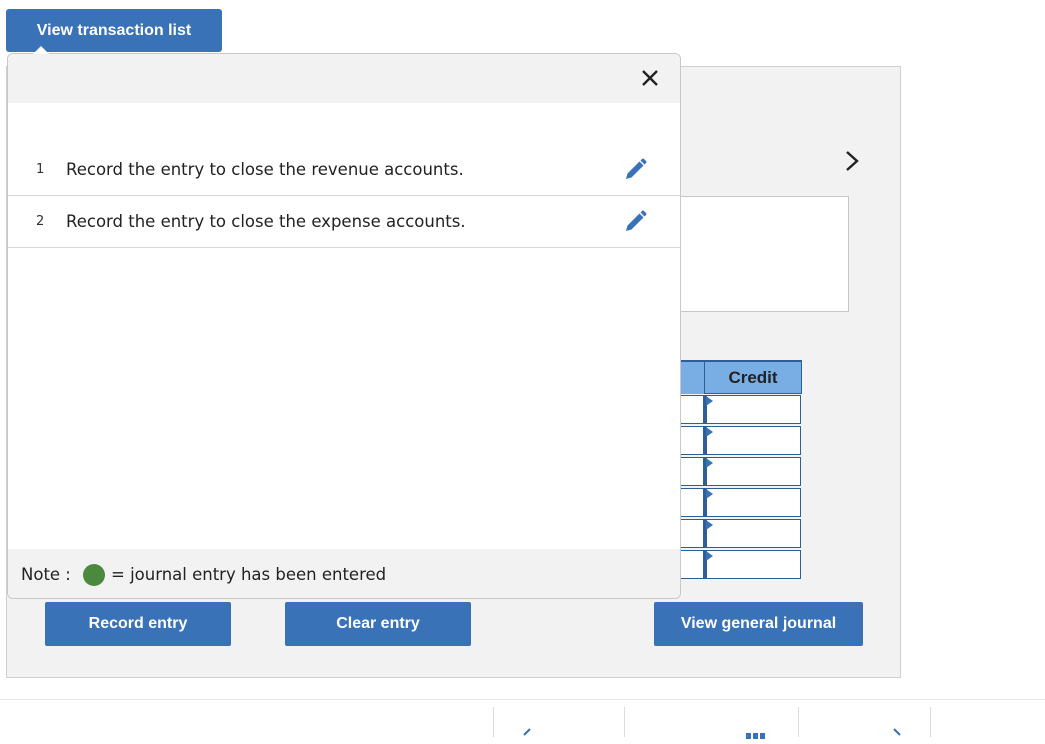 The width and height of the screenshot is (1045, 744). Describe the element at coordinates (40, 169) in the screenshot. I see `transaction-number: 1` at that location.